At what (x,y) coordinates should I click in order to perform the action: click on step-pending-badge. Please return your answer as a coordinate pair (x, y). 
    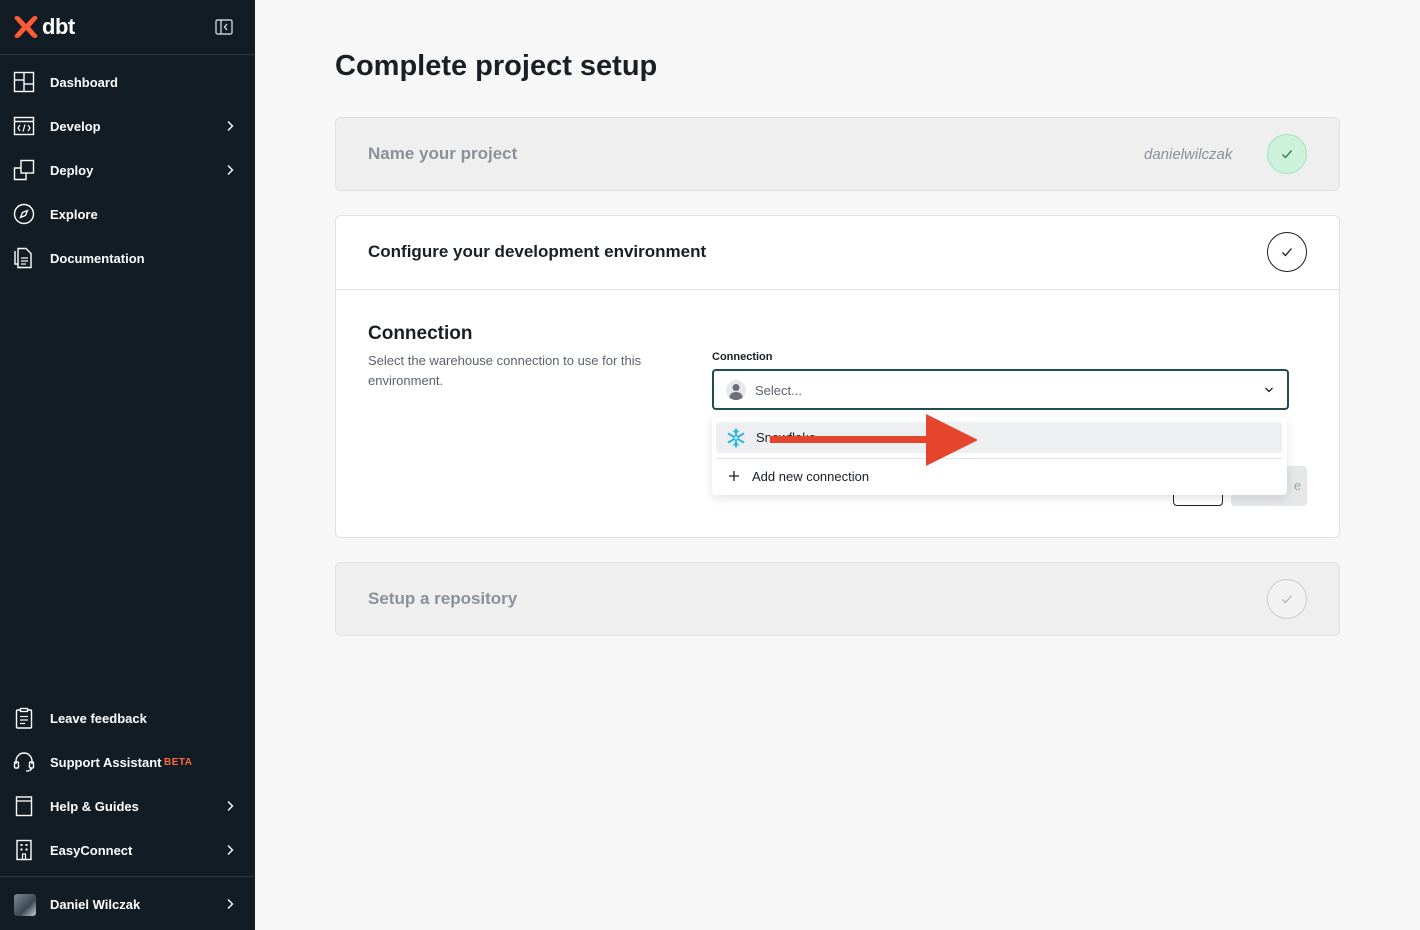
    Looking at the image, I should click on (1287, 599).